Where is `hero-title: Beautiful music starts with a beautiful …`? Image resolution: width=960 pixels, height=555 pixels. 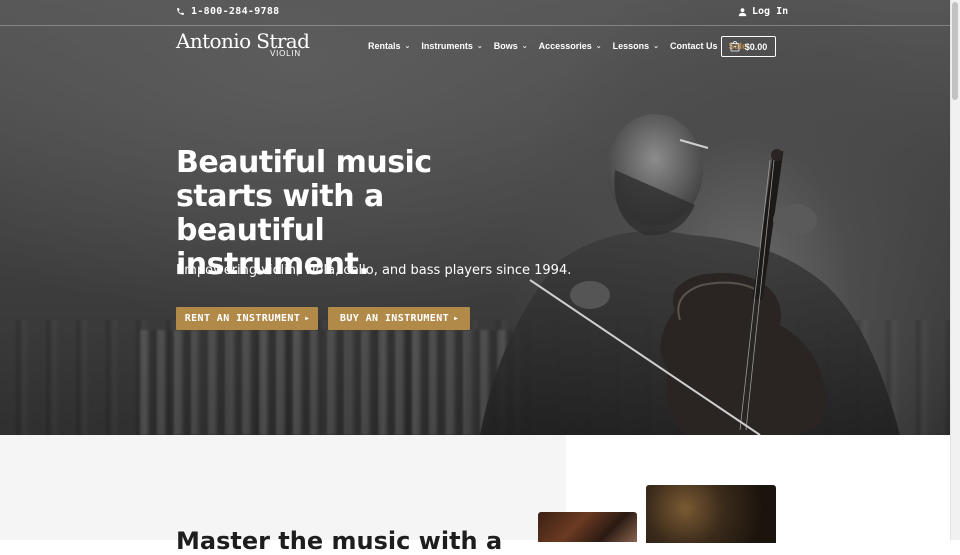 hero-title: Beautiful music starts with a beautiful … is located at coordinates (304, 213).